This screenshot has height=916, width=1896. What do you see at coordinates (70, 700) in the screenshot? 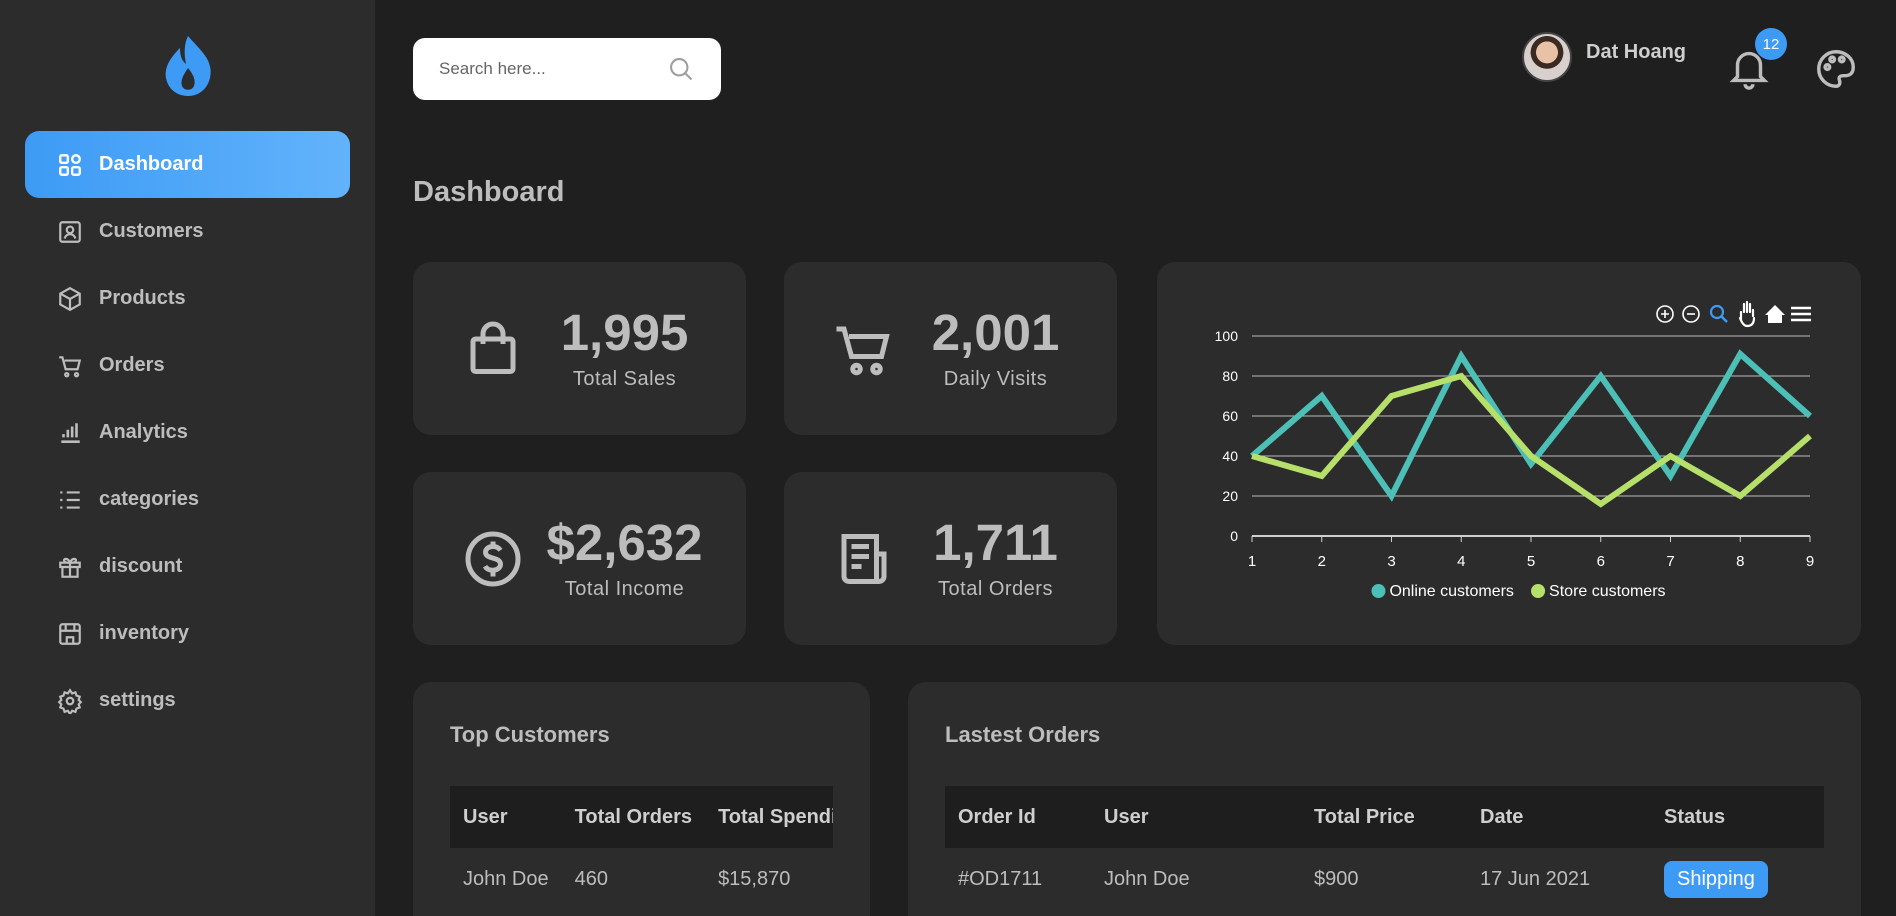
I see `gear-icon` at bounding box center [70, 700].